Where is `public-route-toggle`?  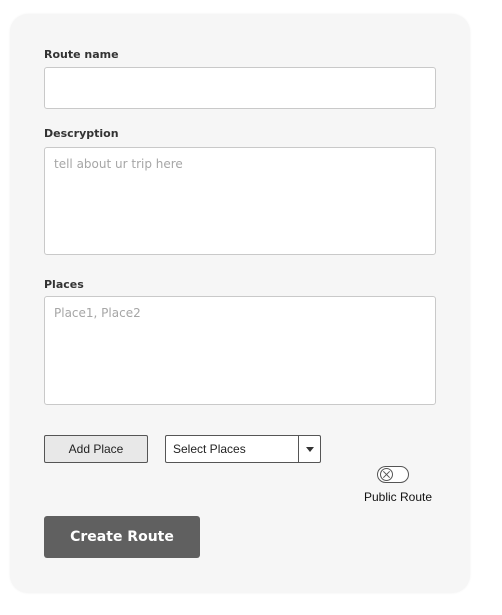
public-route-toggle is located at coordinates (393, 474).